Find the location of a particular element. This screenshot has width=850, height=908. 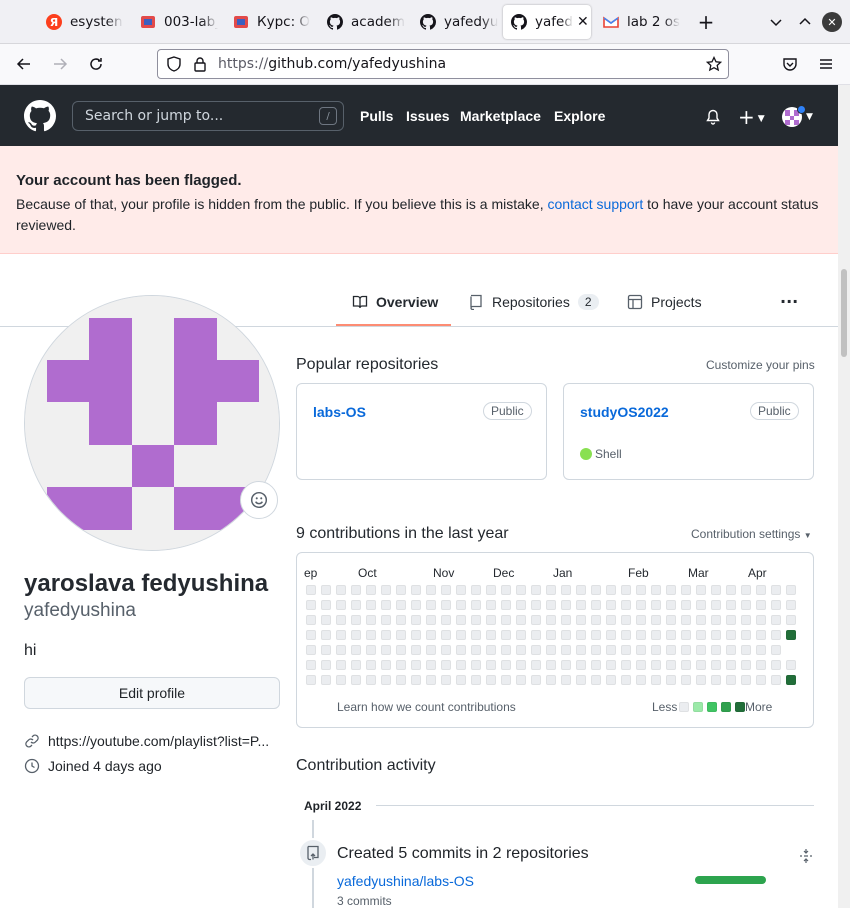

edit-profile-button: Edit profile is located at coordinates (152, 693).